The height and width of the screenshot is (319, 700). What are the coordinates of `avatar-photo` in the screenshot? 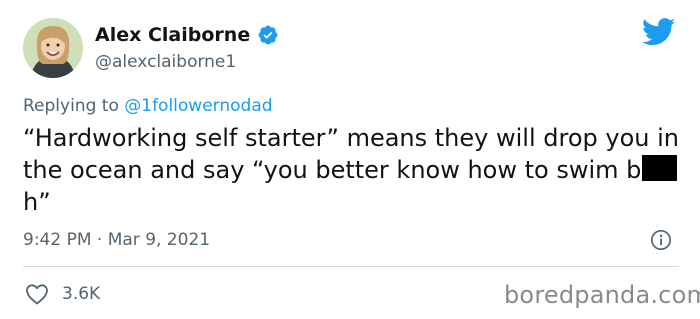 It's located at (53, 48).